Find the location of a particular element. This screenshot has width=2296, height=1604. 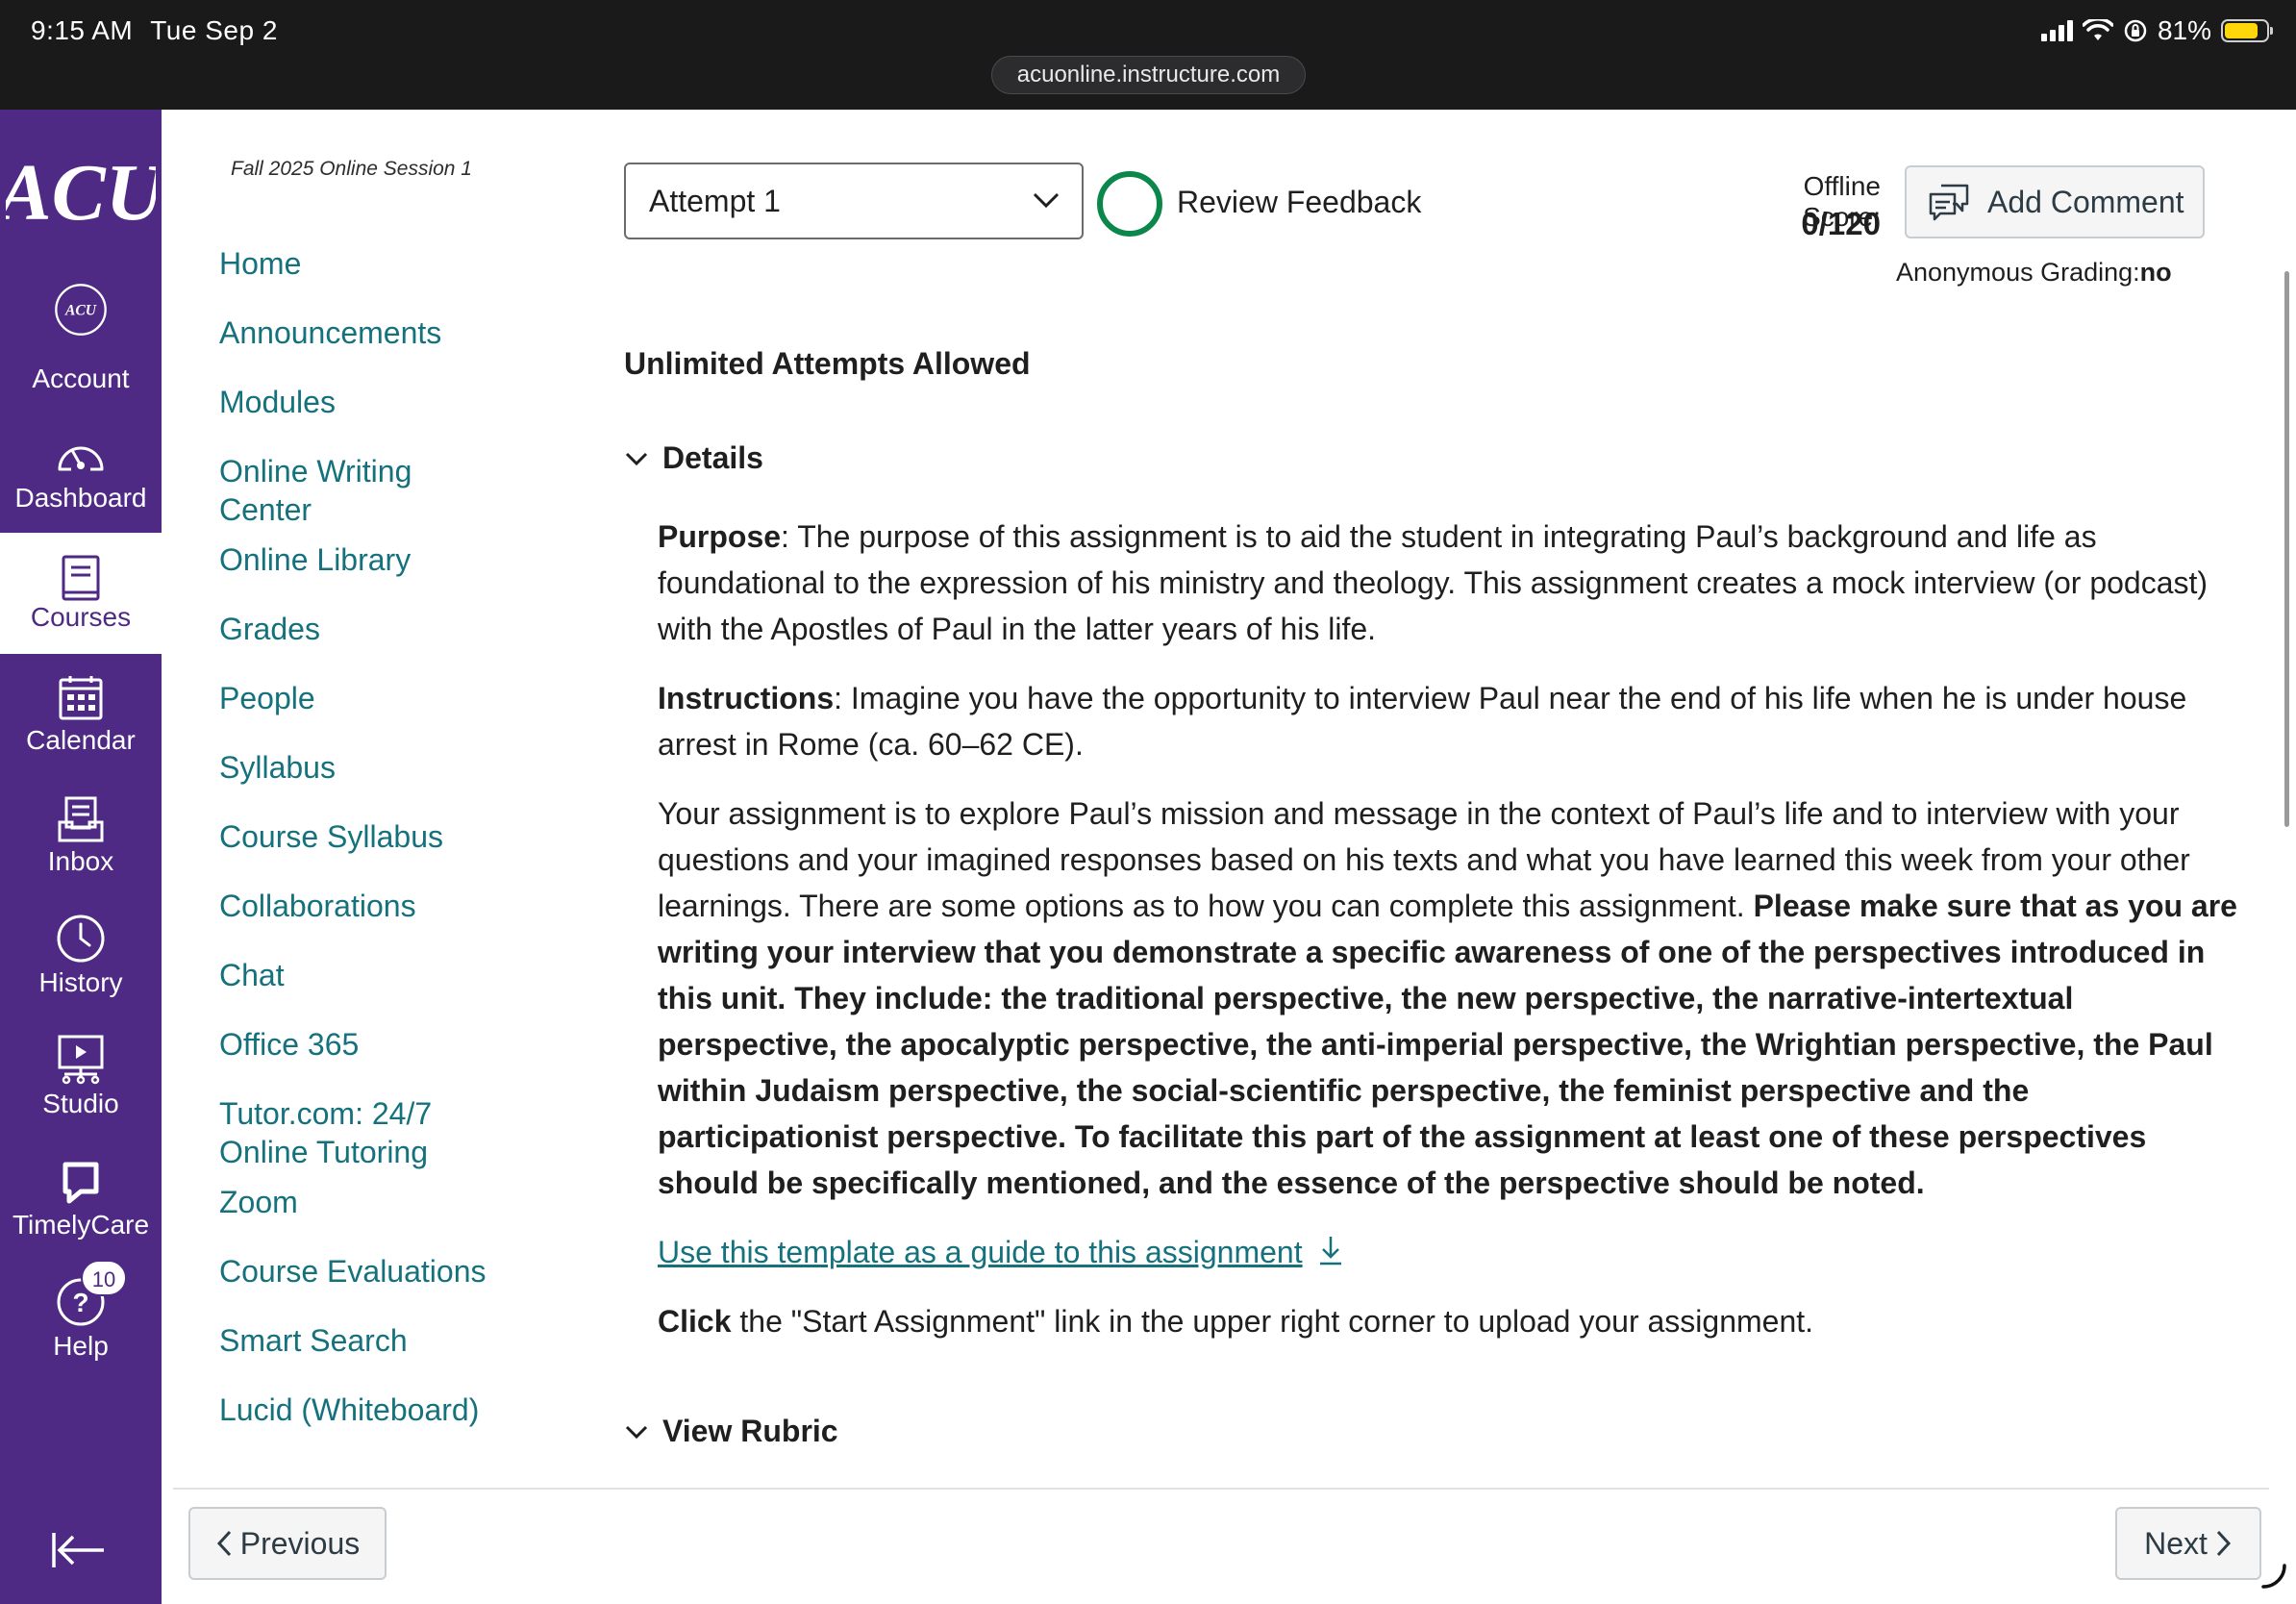

details-toggle: Details is located at coordinates (693, 458).